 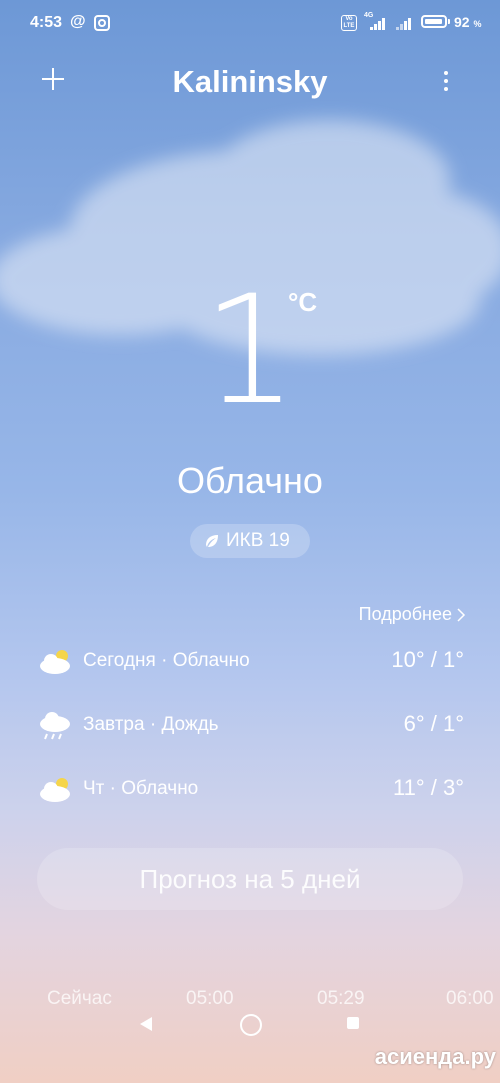 I want to click on instagram-icon, so click(x=102, y=23).